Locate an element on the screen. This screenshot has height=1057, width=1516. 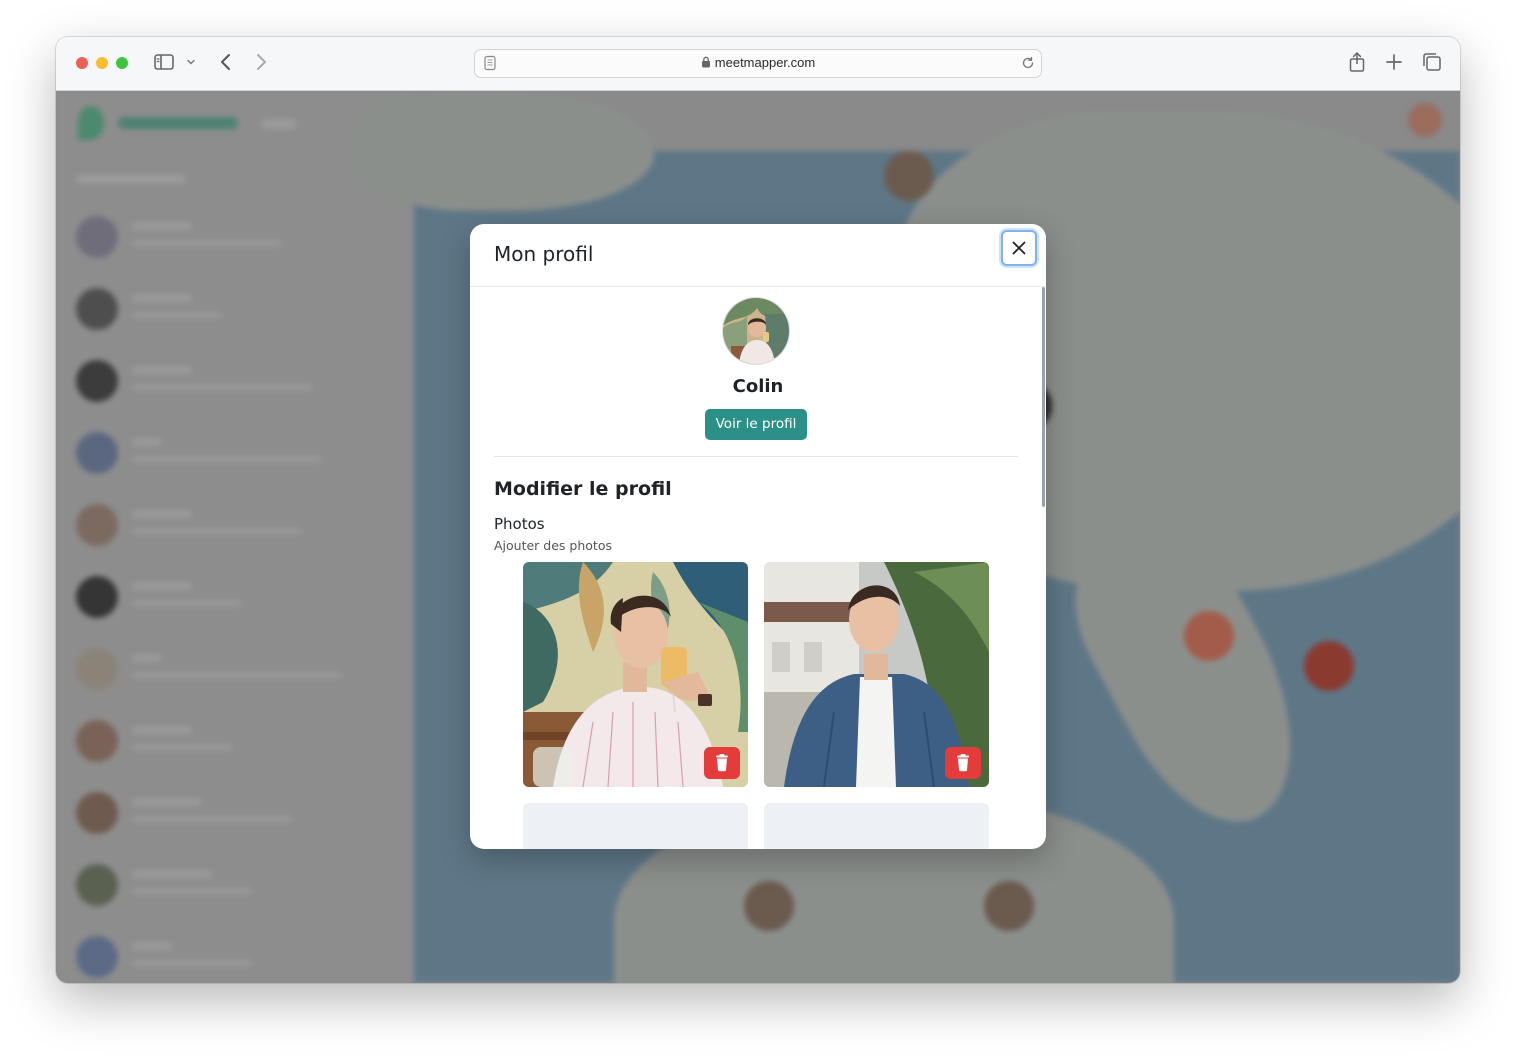
lock-icon is located at coordinates (705, 62).